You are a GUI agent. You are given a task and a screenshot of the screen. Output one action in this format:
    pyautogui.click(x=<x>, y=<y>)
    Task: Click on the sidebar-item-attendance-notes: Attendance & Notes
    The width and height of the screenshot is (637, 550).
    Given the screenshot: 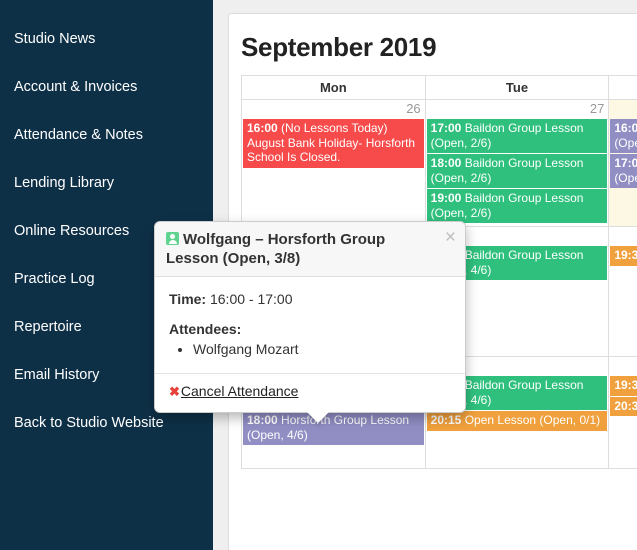 What is the action you would take?
    pyautogui.click(x=106, y=136)
    